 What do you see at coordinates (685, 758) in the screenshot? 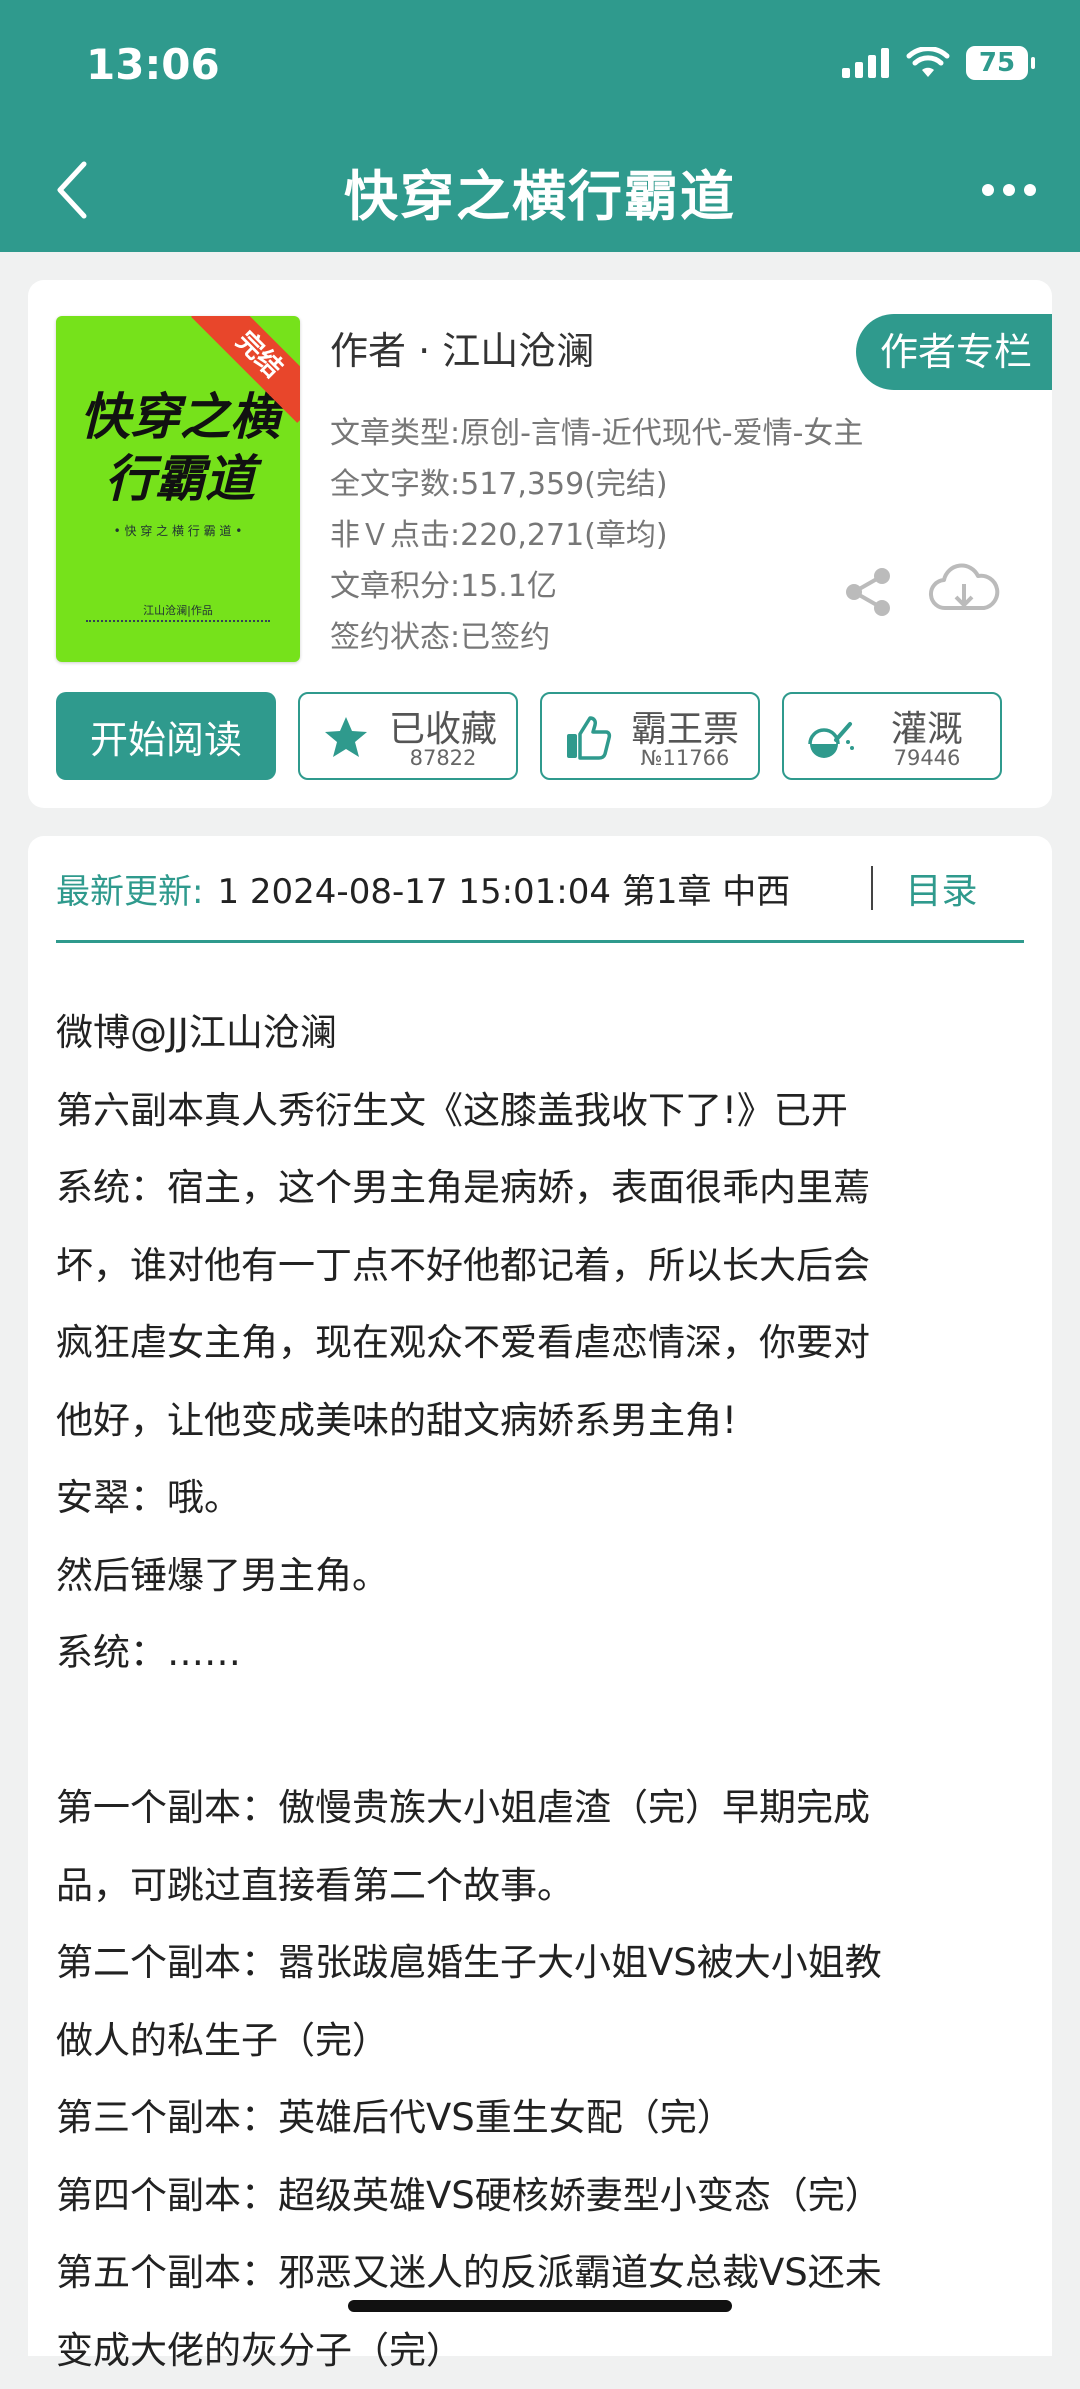
I see `vote-count: №11766` at bounding box center [685, 758].